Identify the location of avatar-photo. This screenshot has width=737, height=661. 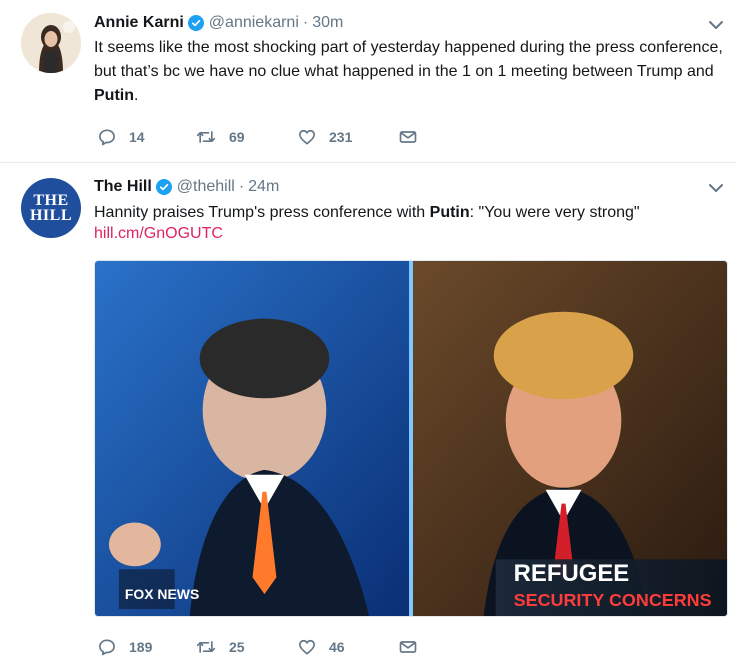
(51, 43).